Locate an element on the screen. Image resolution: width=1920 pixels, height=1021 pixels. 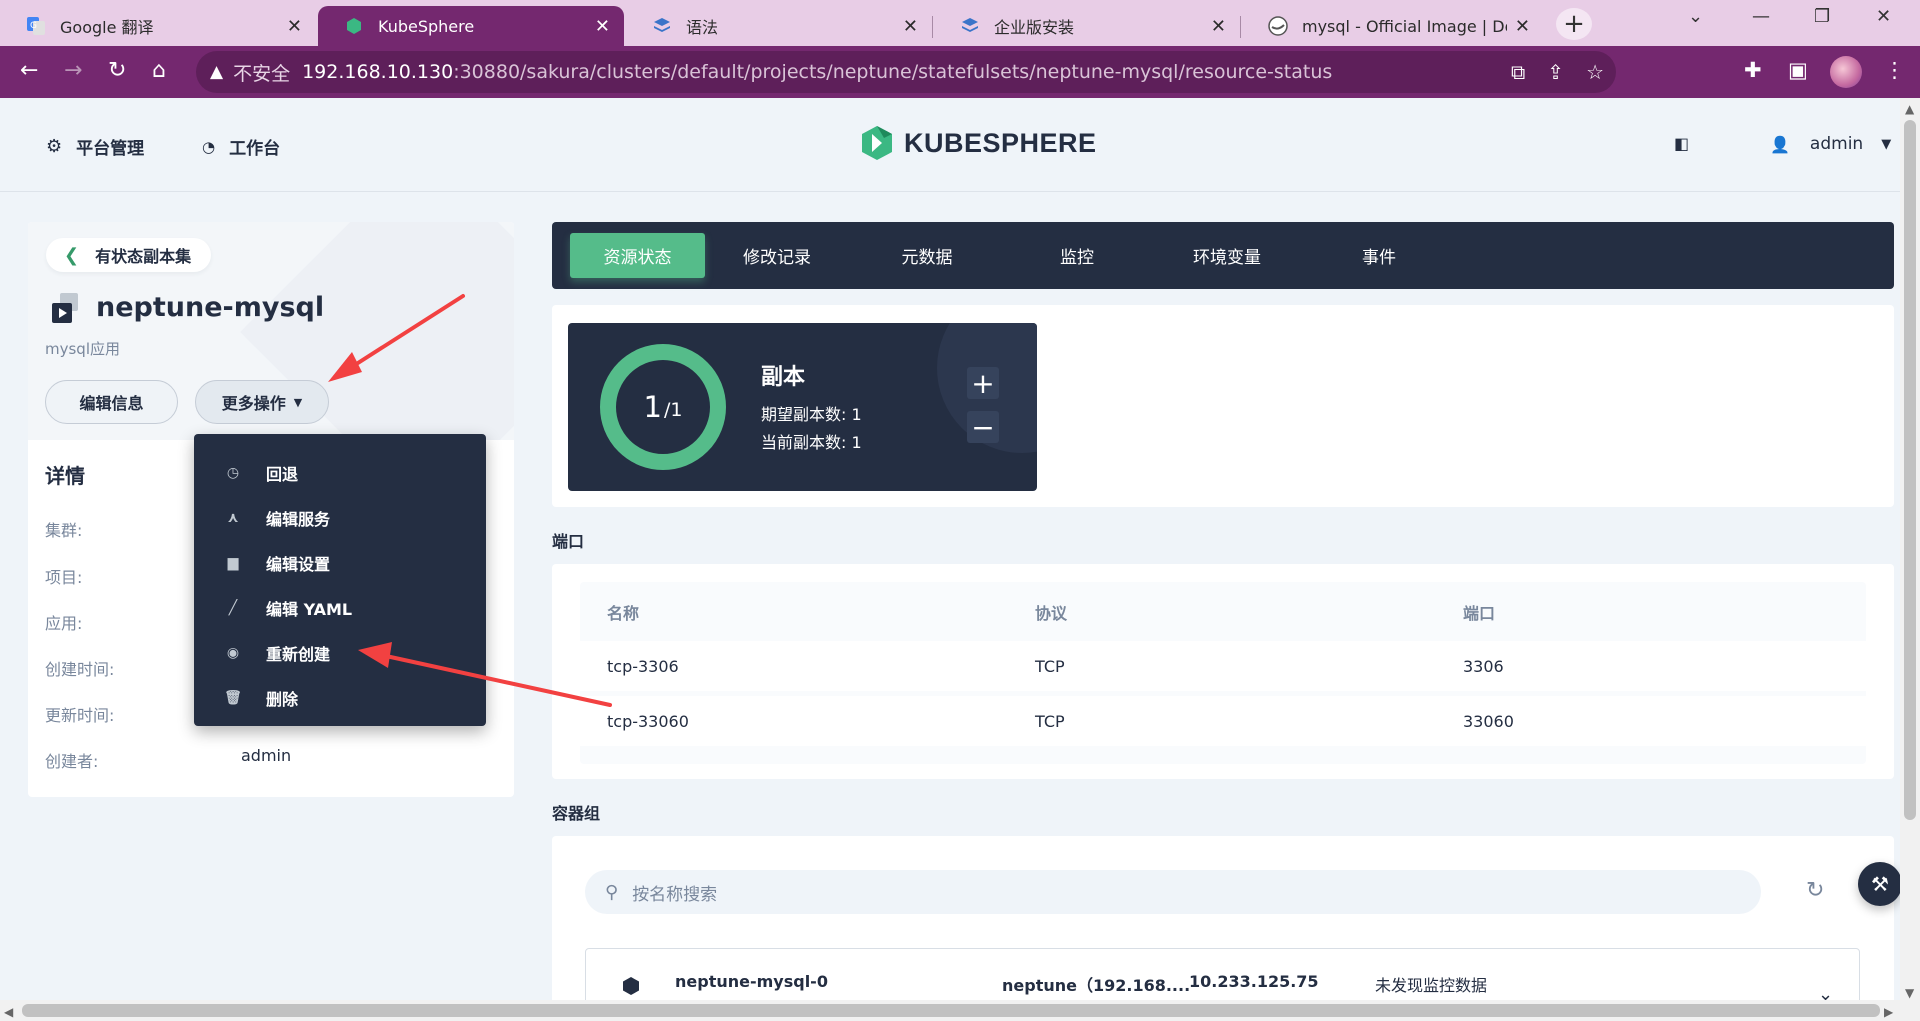
tab-monitoring: 监控 is located at coordinates (1077, 255).